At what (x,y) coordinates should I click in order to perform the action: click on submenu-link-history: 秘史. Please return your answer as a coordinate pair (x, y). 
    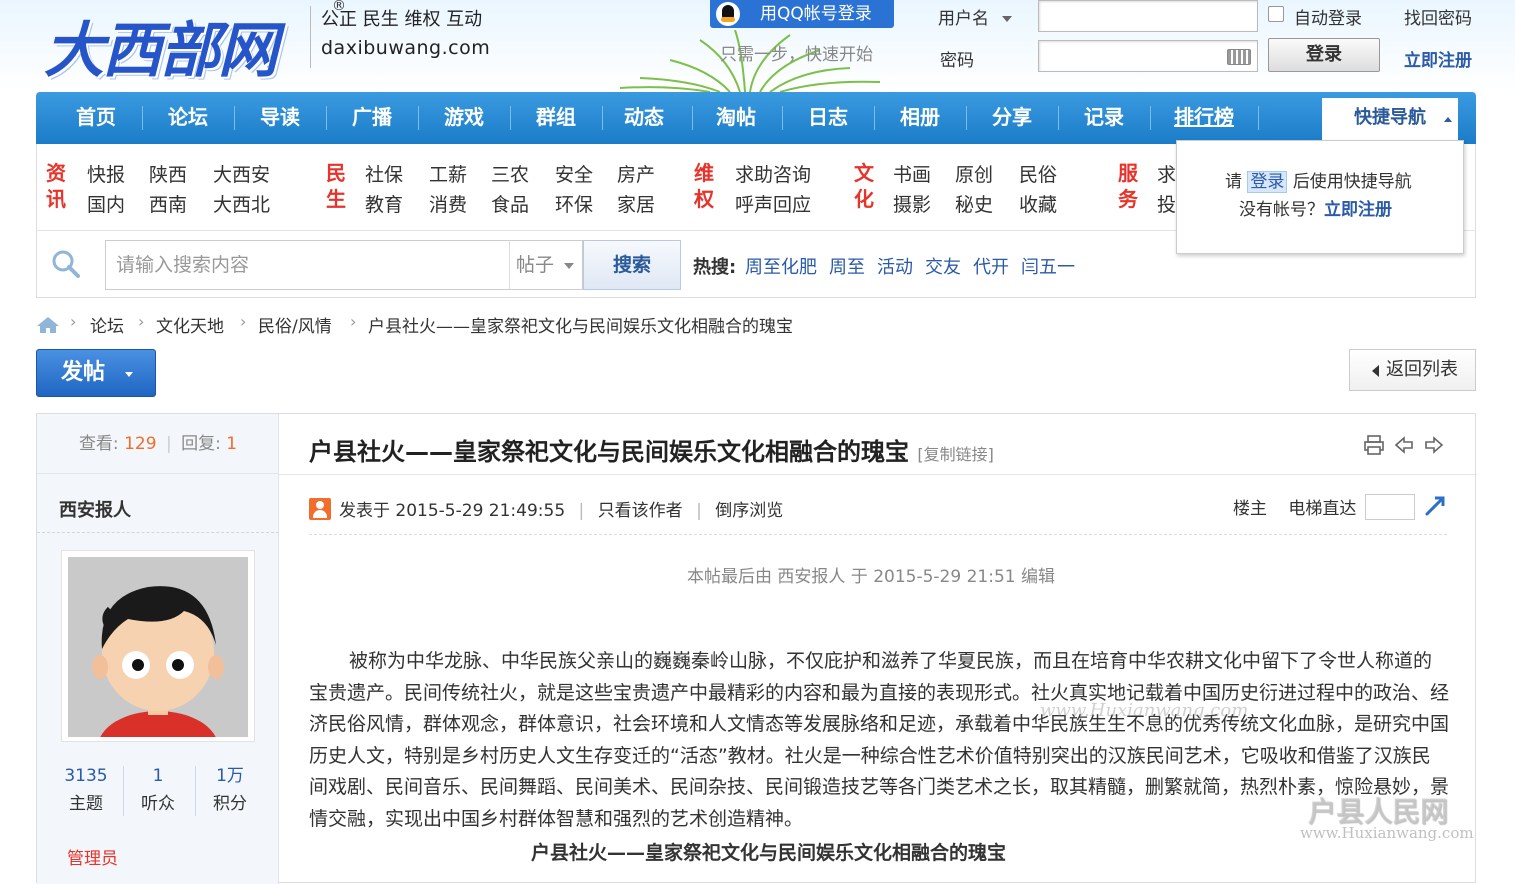
    Looking at the image, I should click on (974, 203).